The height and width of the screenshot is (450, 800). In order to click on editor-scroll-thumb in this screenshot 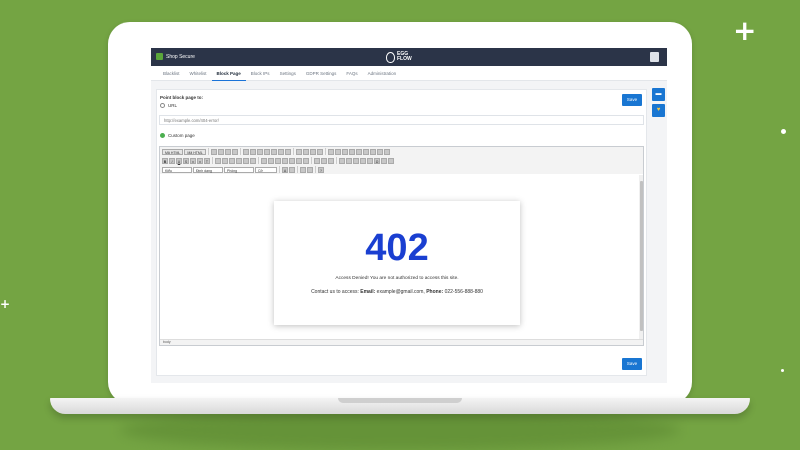, I will do `click(641, 256)`.